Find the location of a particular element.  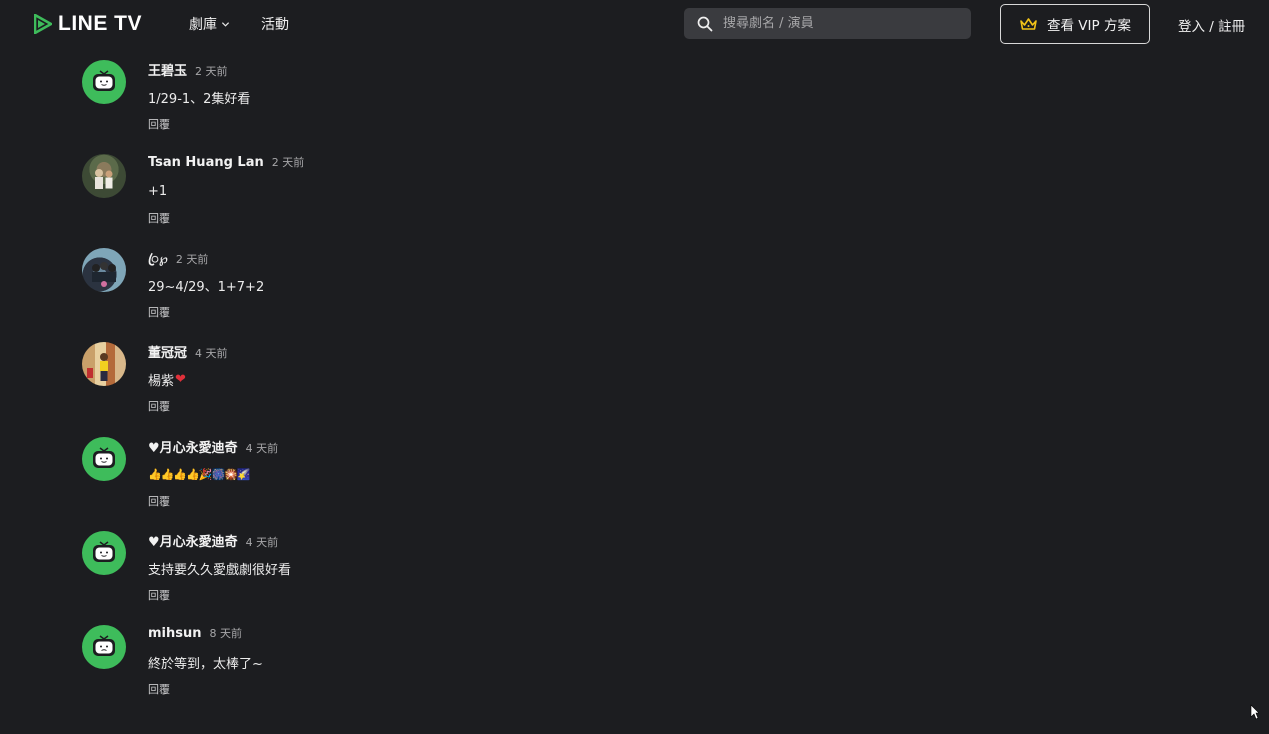

search-input is located at coordinates (838, 23).